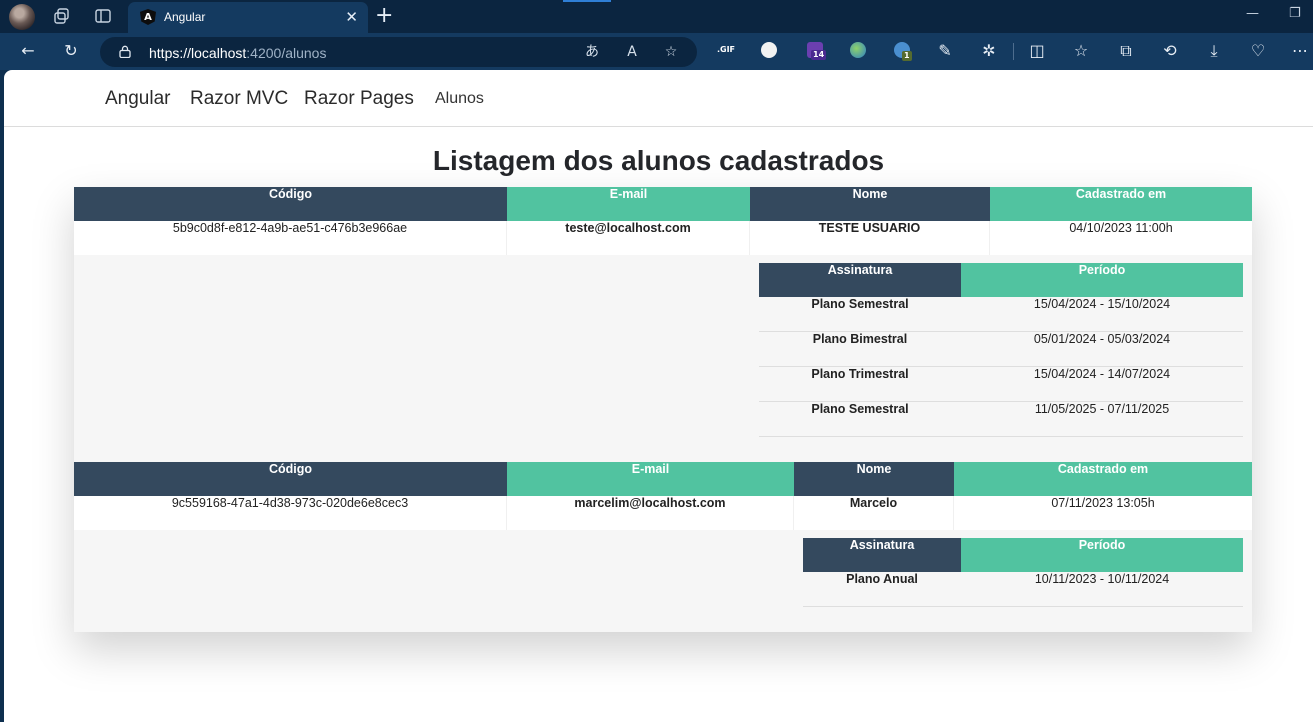 Image resolution: width=1313 pixels, height=722 pixels. What do you see at coordinates (769, 50) in the screenshot?
I see `extension-face-icon` at bounding box center [769, 50].